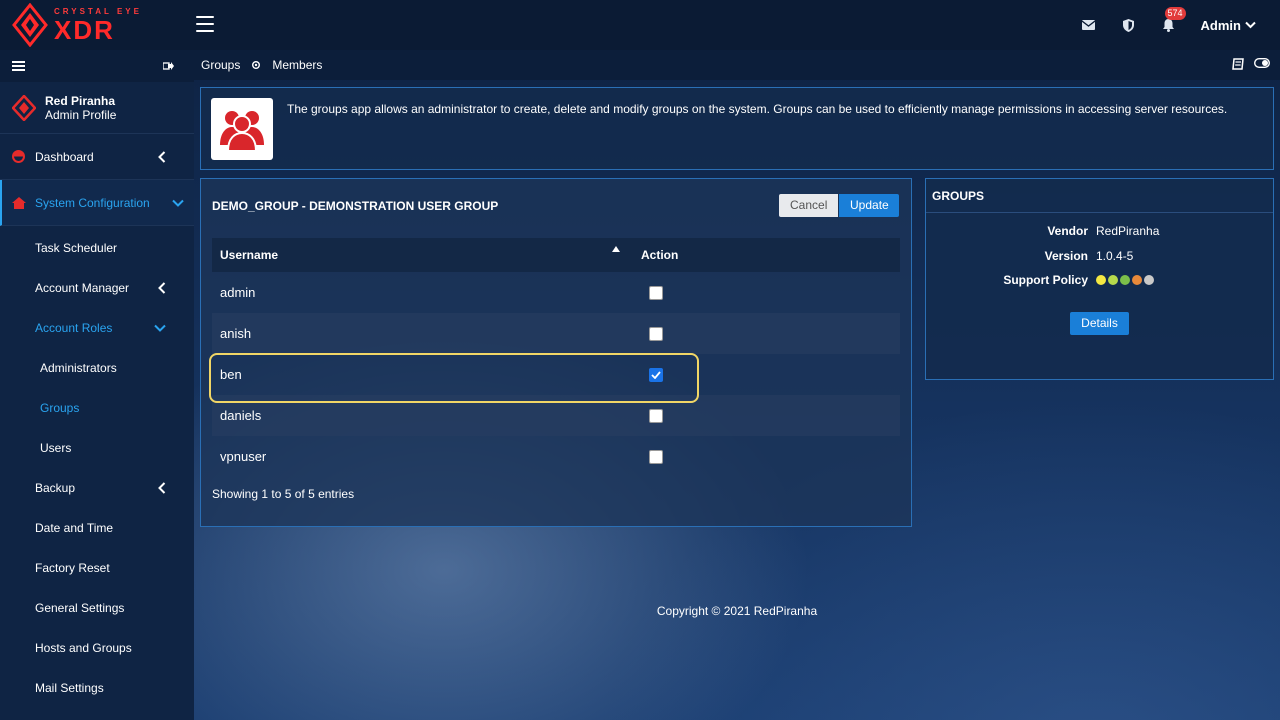 This screenshot has height=720, width=1280. I want to click on sidebar-item-mail-settings: Mail Settings, so click(97, 688).